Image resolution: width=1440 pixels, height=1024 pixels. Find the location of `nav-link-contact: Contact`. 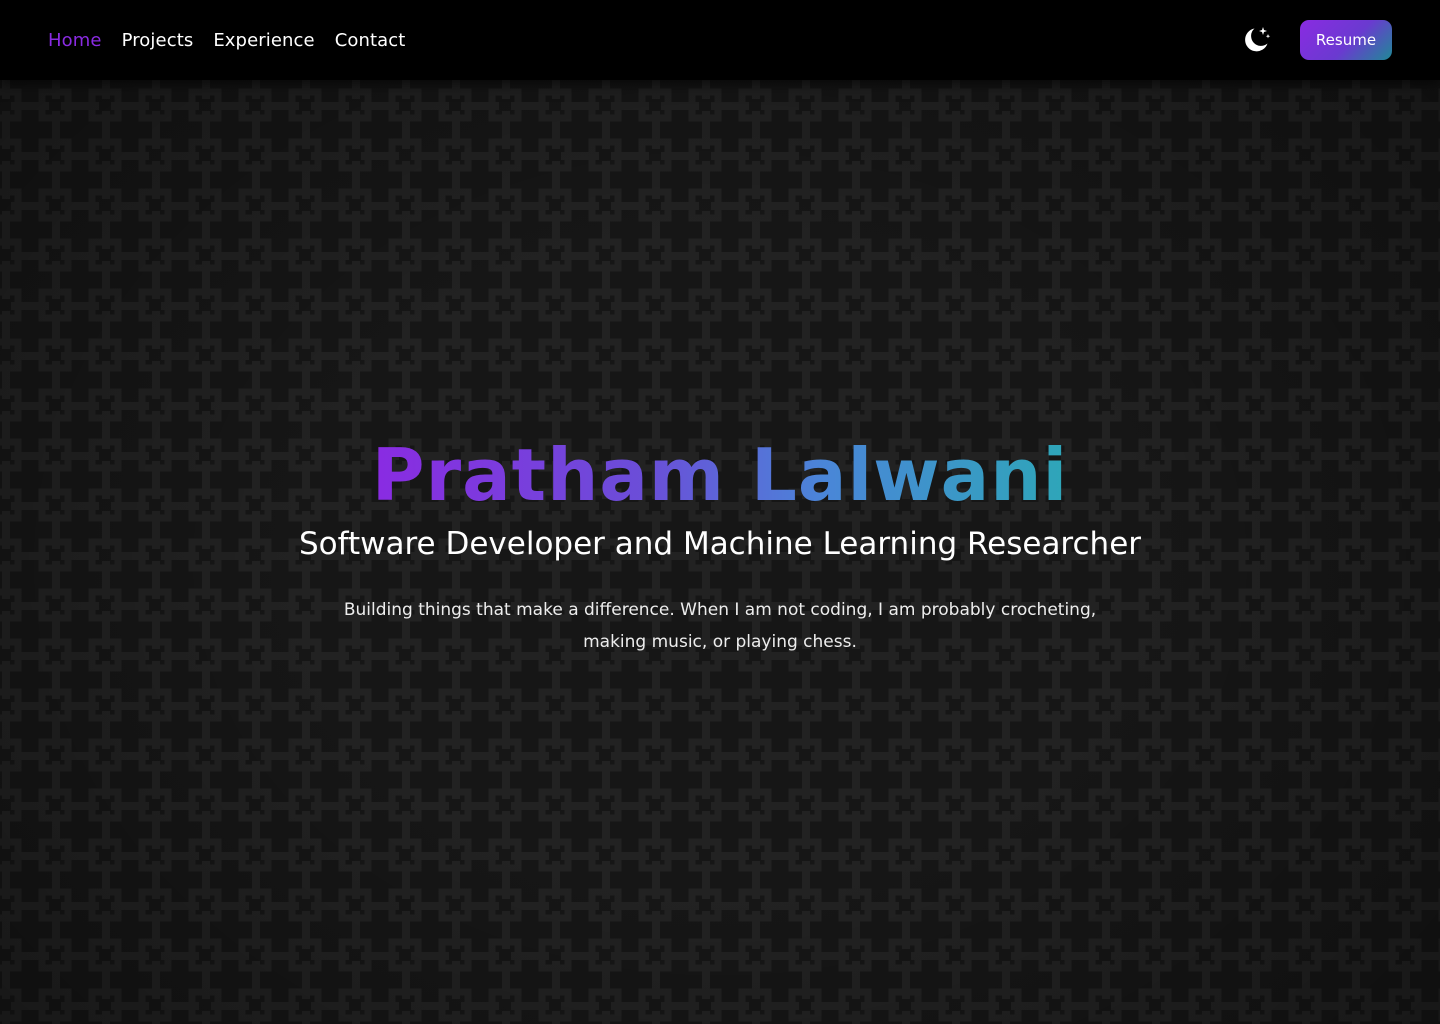

nav-link-contact: Contact is located at coordinates (370, 40).